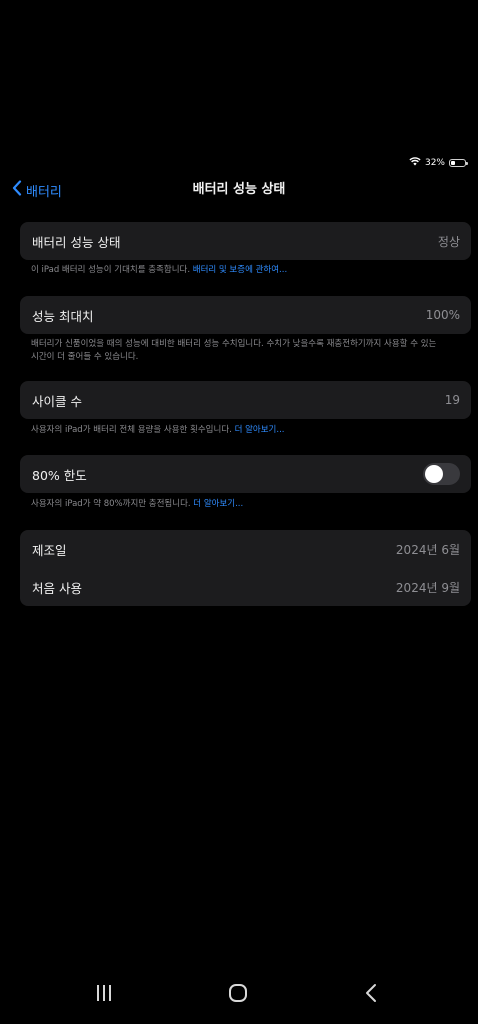 This screenshot has height=1024, width=478. I want to click on system-back-icon, so click(372, 995).